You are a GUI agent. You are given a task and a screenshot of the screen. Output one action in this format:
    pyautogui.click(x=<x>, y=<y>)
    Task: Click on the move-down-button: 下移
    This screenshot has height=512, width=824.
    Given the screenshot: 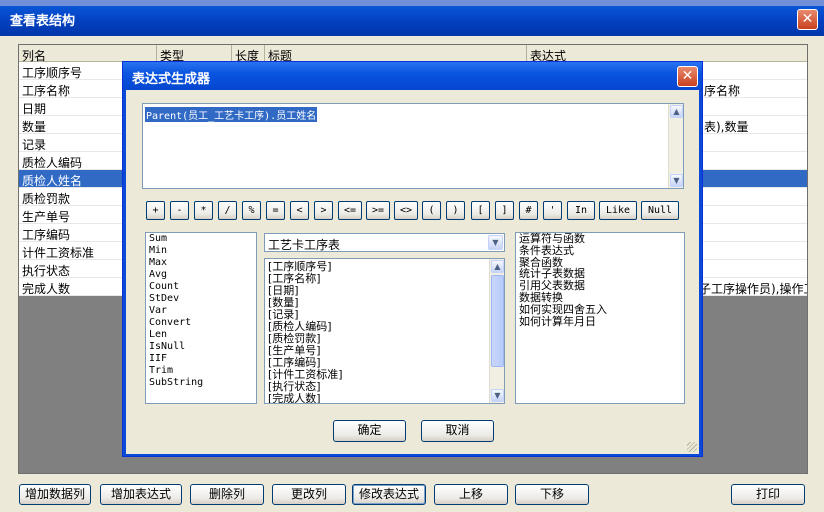 What is the action you would take?
    pyautogui.click(x=552, y=494)
    